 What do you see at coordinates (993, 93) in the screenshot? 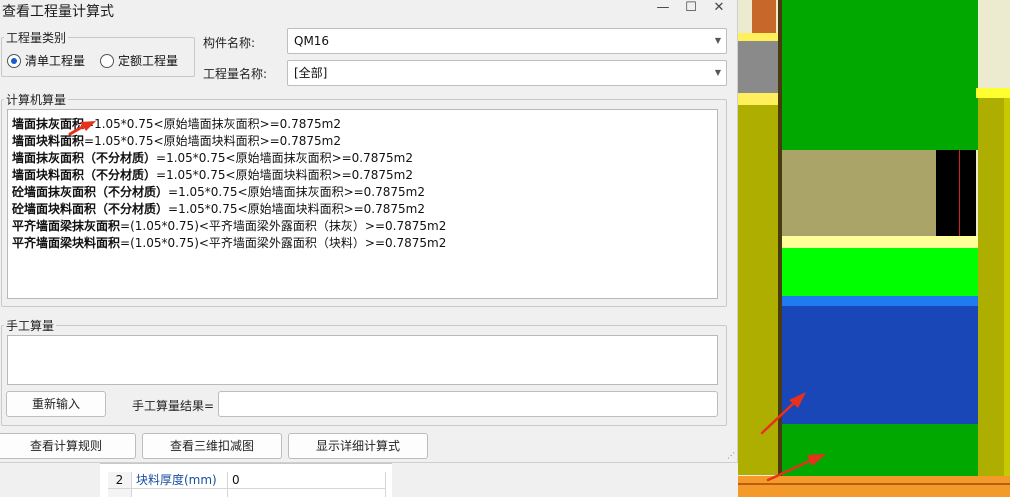
I see `viewport-beam-yellow-right` at bounding box center [993, 93].